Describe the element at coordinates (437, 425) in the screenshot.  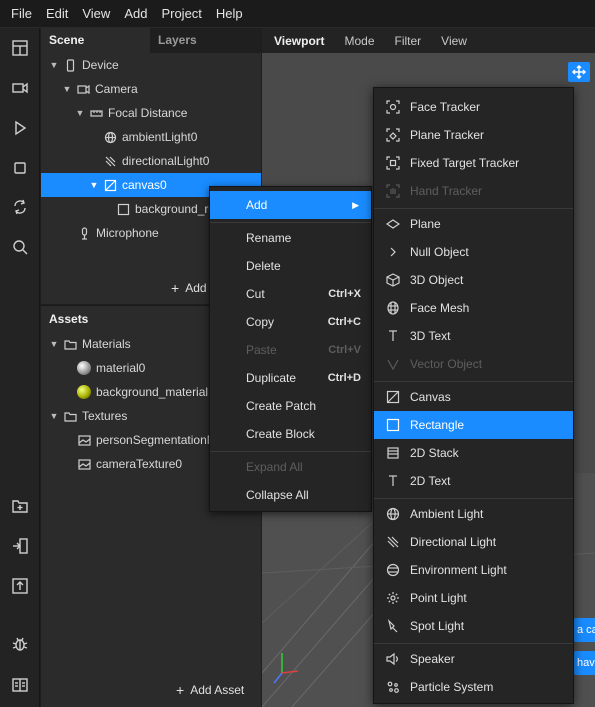
I see `submenu-item-label: Rectangle` at that location.